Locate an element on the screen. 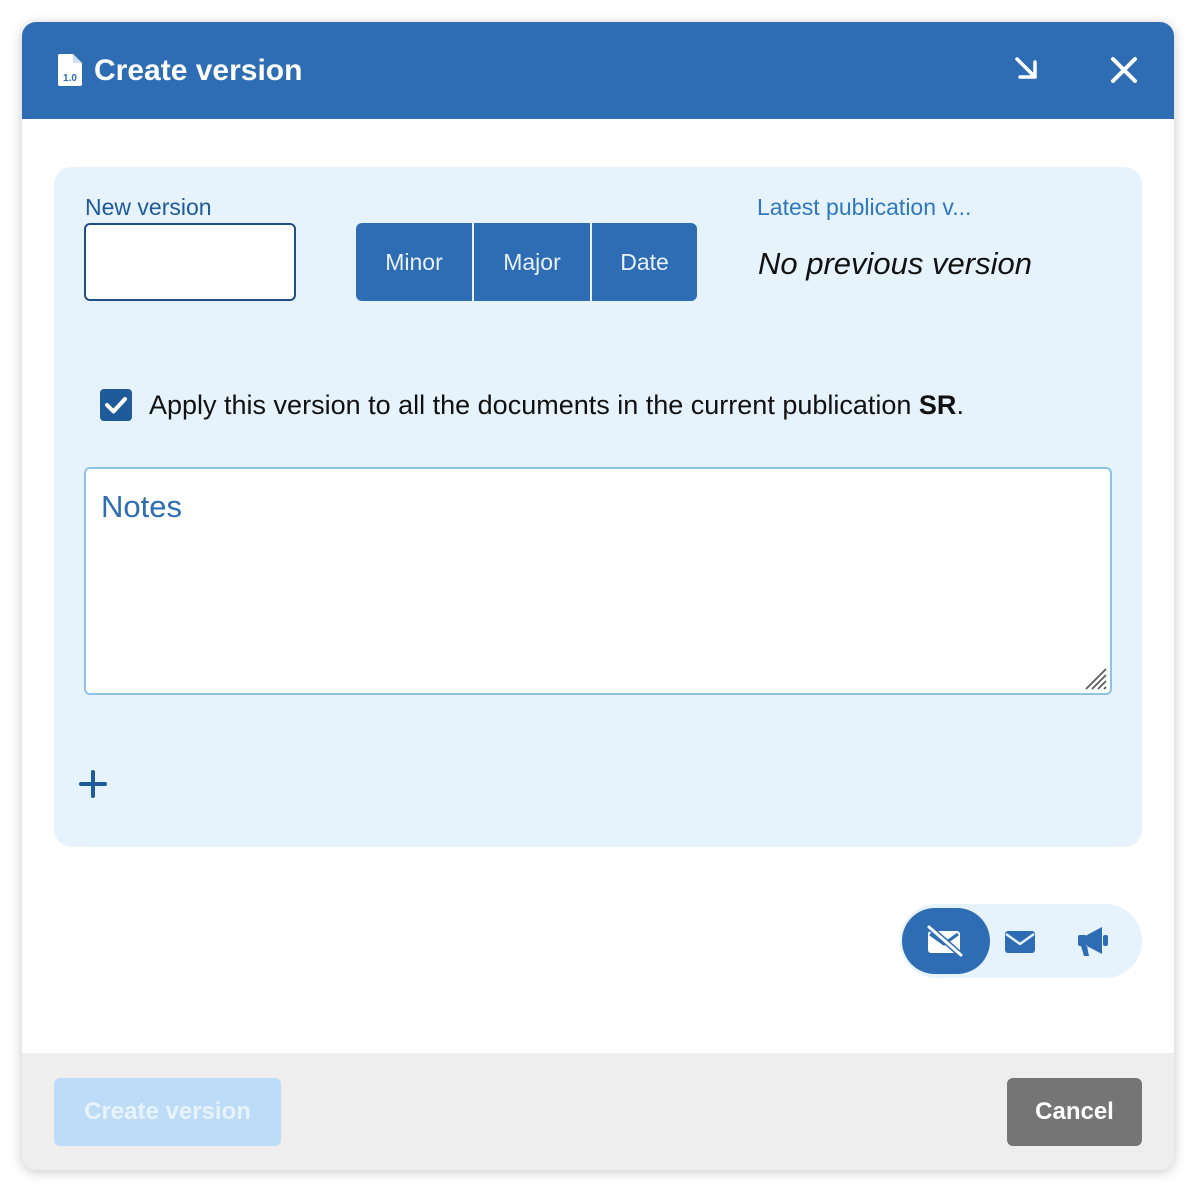 The width and height of the screenshot is (1200, 1200). version-file-icon: 1.0 is located at coordinates (70, 70).